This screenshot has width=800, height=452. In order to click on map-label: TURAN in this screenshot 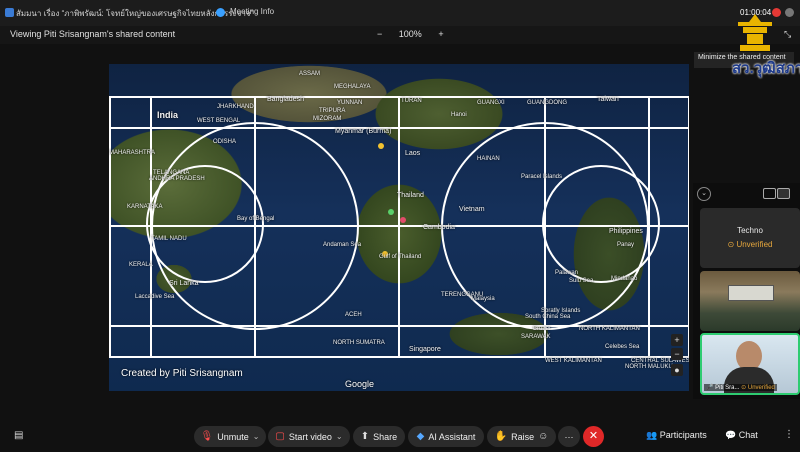, I will do `click(411, 101)`.